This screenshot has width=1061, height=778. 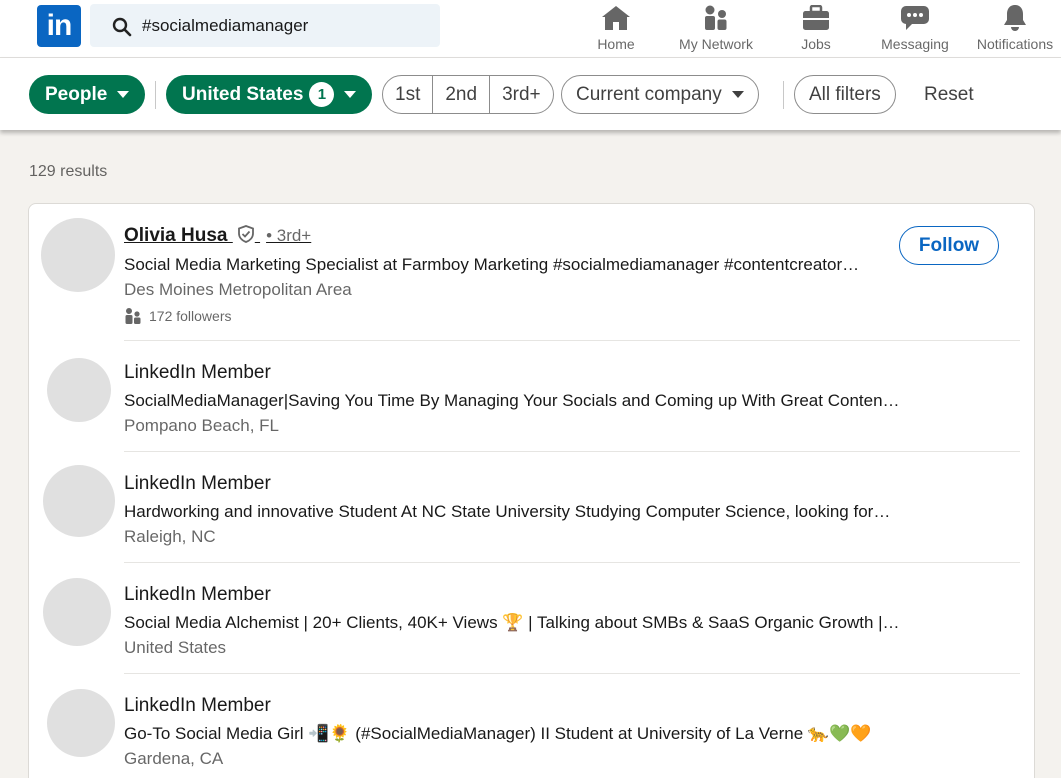 What do you see at coordinates (217, 236) in the screenshot?
I see `profile-name-link: Olivia Husa • 3rd+` at bounding box center [217, 236].